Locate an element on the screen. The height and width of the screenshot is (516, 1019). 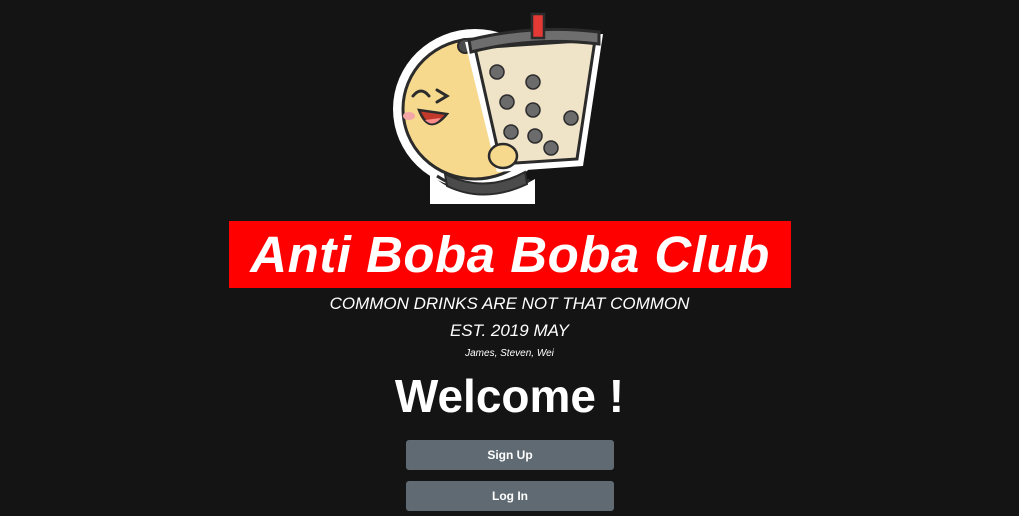
welcome-heading: Welcome ! is located at coordinates (509, 396).